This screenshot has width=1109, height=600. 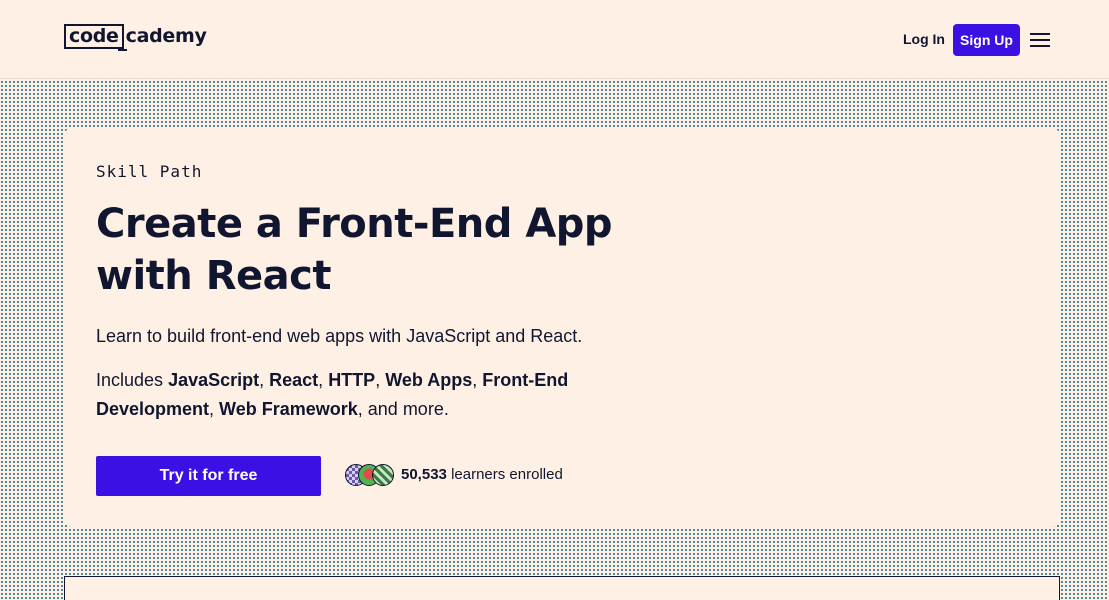 I want to click on site-header: code cademy Log In Sign Up, so click(x=554, y=39).